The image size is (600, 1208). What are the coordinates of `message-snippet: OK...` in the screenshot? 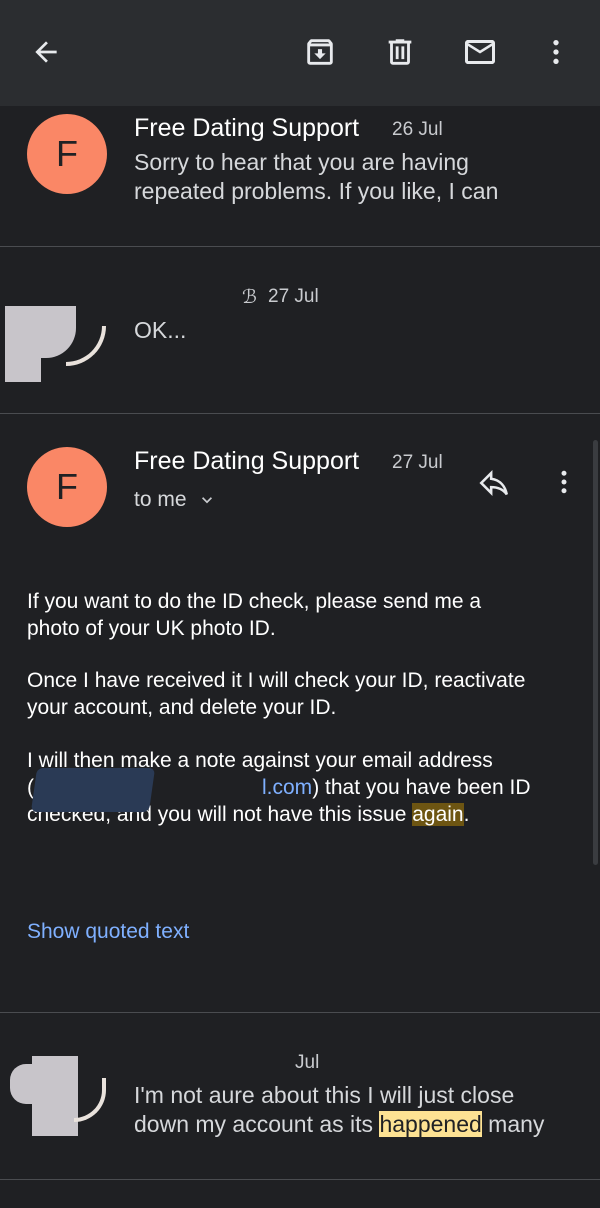 It's located at (160, 330).